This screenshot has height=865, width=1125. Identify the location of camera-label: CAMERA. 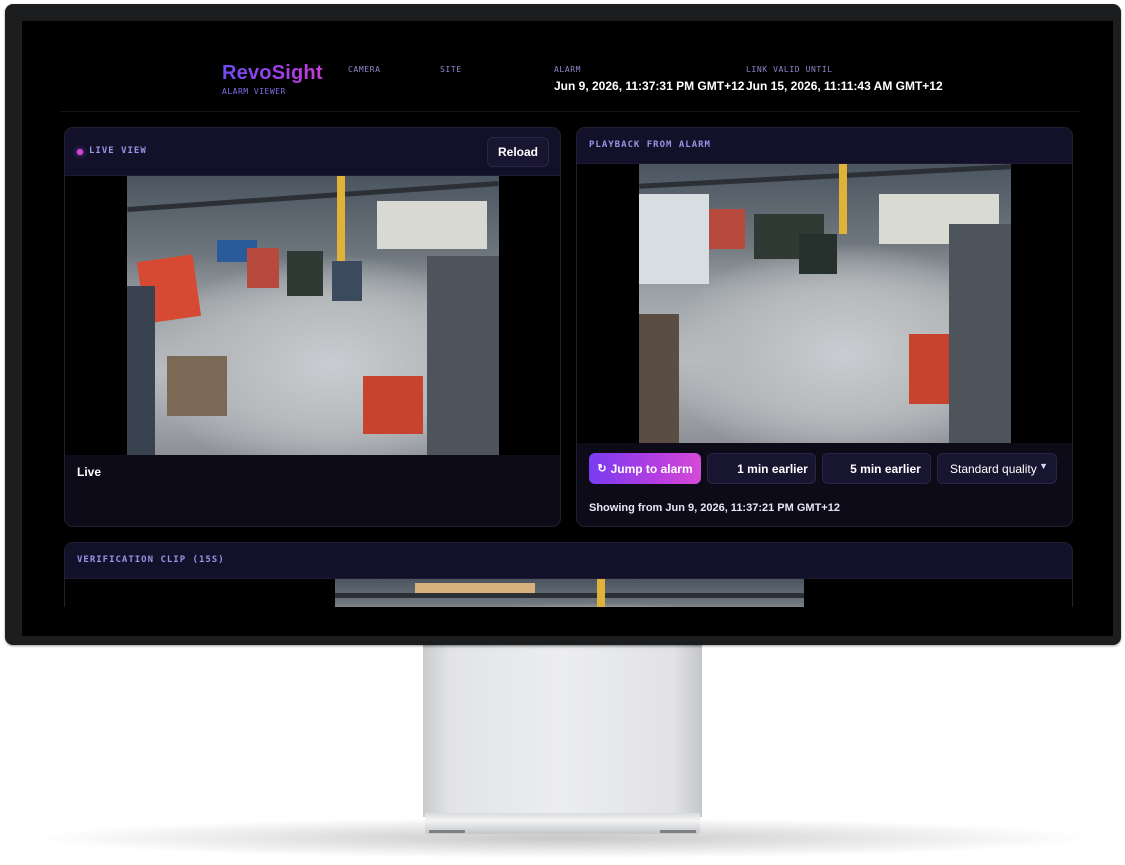
(364, 69).